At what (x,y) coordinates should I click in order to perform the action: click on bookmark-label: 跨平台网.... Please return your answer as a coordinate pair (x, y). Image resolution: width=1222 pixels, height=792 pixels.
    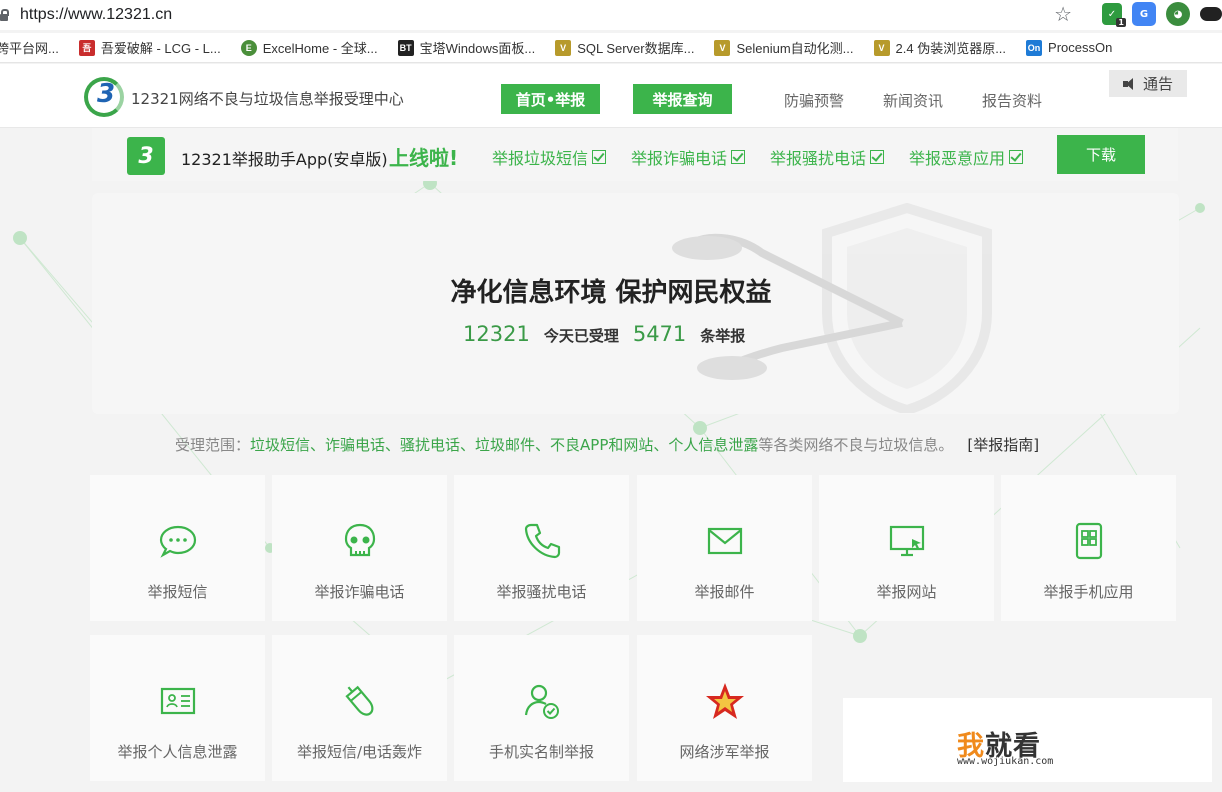
    Looking at the image, I should click on (29, 48).